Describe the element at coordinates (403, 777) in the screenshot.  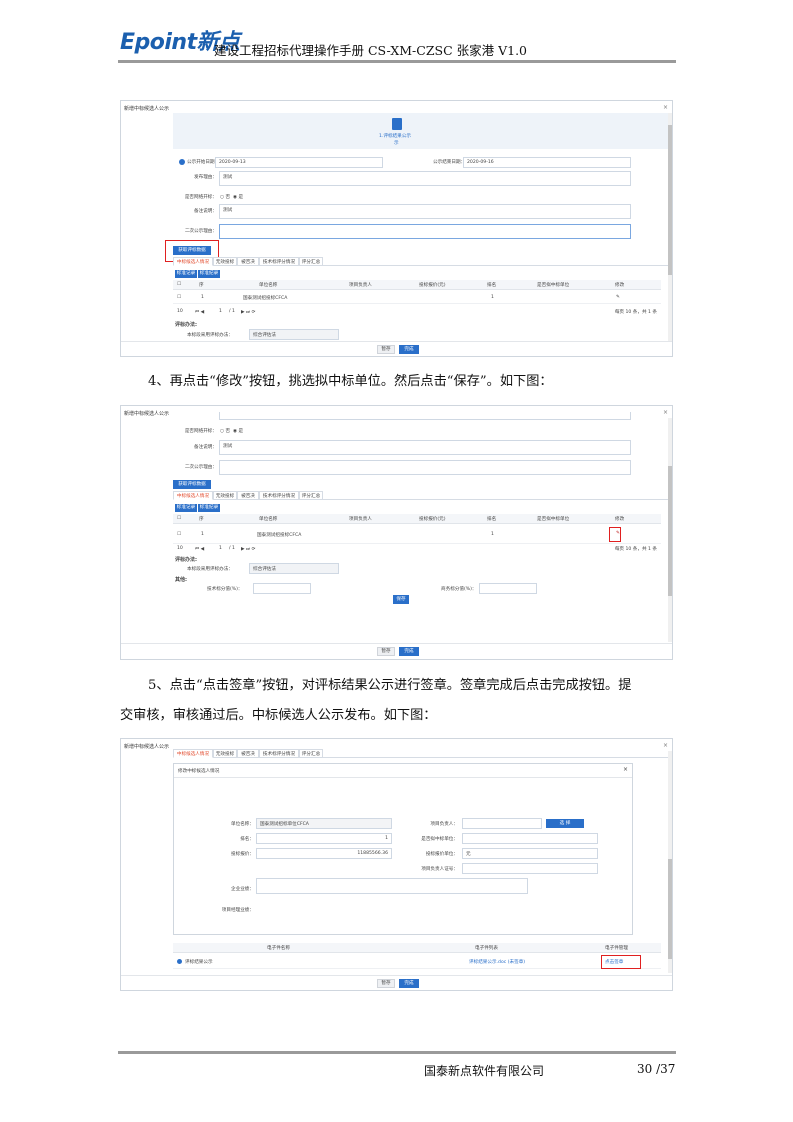
I see `modal-title-rule` at that location.